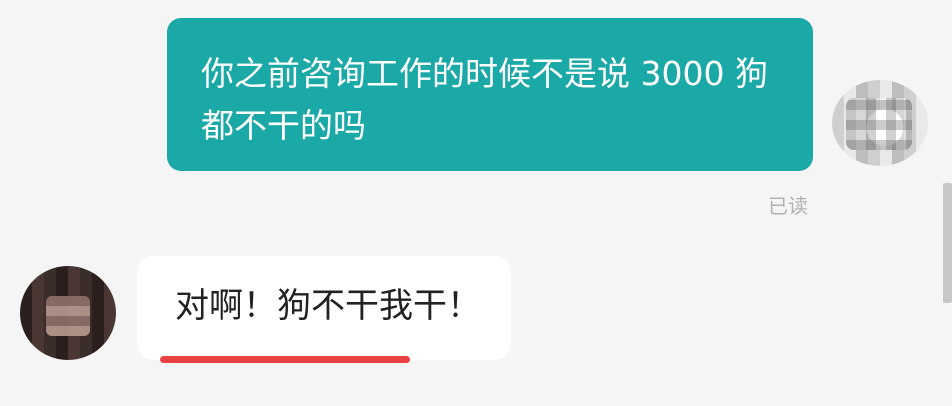 This screenshot has width=952, height=406. I want to click on incoming-message-text: 对啊！狗不干我干！, so click(328, 306).